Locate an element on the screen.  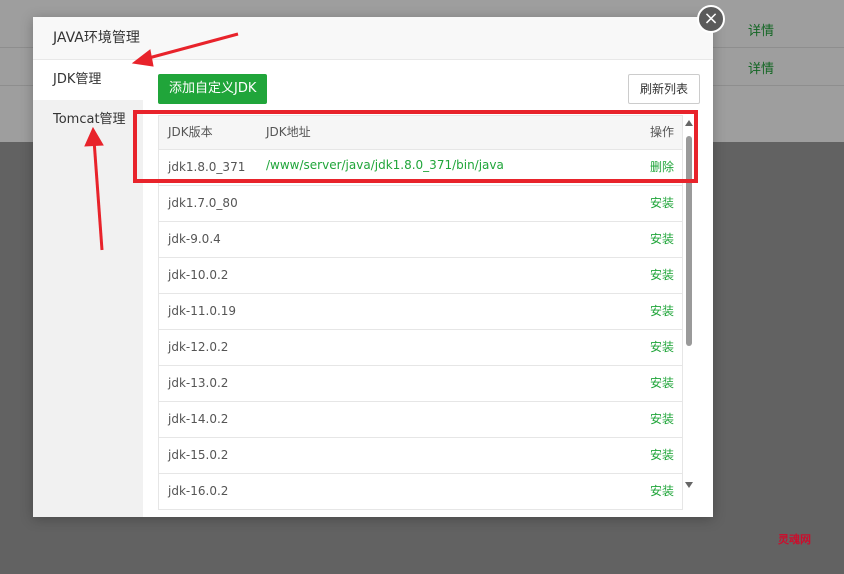
arrow-head-tomcat is located at coordinates (94, 136).